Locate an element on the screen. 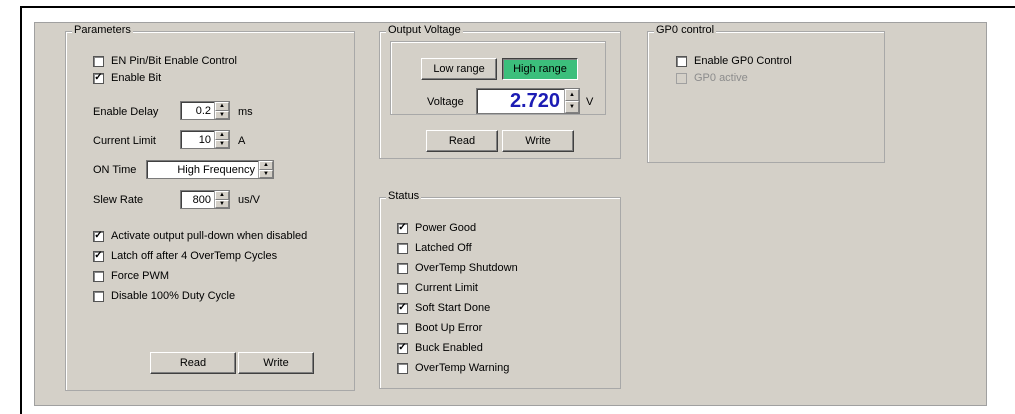 This screenshot has height=414, width=1015. on-time-spinner: High Frequency ▲ ▼ is located at coordinates (210, 169).